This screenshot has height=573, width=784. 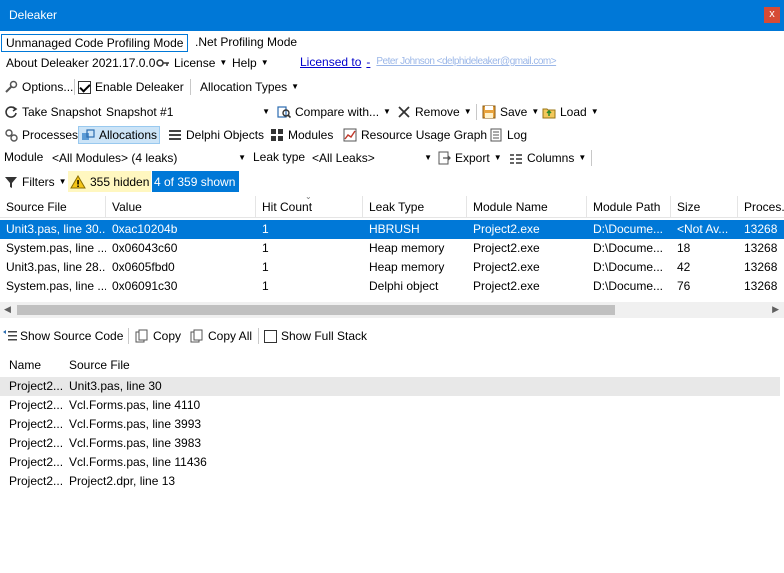 What do you see at coordinates (135, 443) in the screenshot?
I see `stack-cell-source-file: Vcl.Forms.pas, line 3983` at bounding box center [135, 443].